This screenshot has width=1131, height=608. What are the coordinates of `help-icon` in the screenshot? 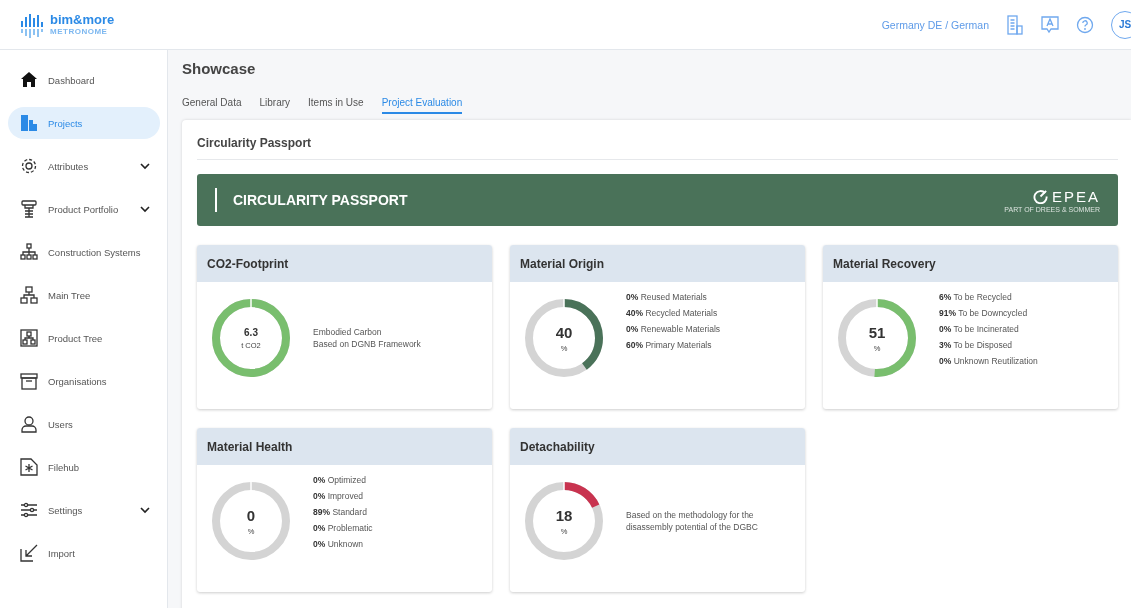 It's located at (1085, 24).